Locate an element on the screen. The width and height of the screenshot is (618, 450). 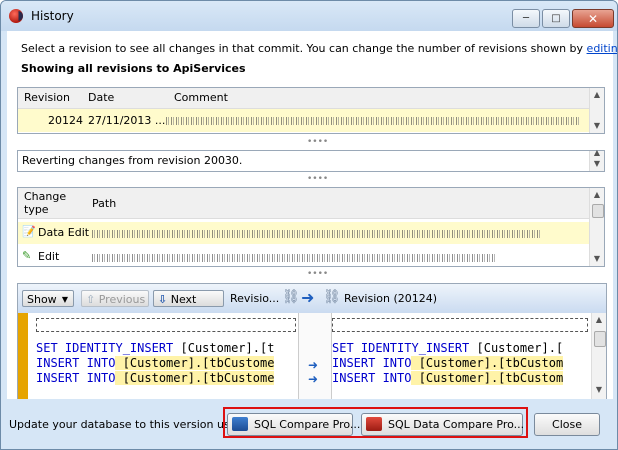
list-item: ✎ Edit is located at coordinates (304, 256).